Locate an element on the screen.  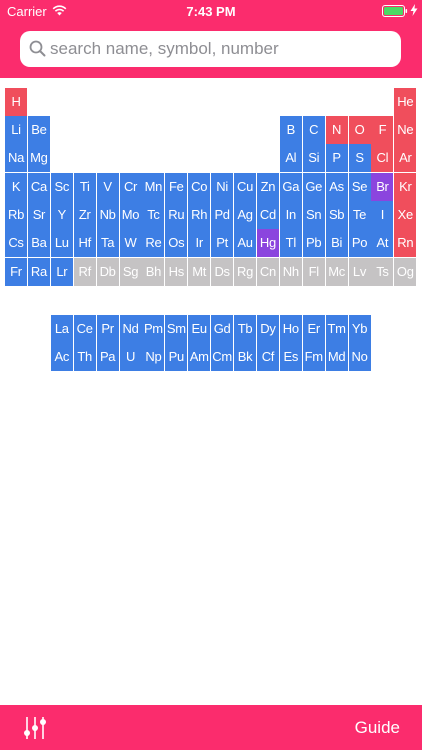
element-cell-mg: Mg is located at coordinates (38, 158).